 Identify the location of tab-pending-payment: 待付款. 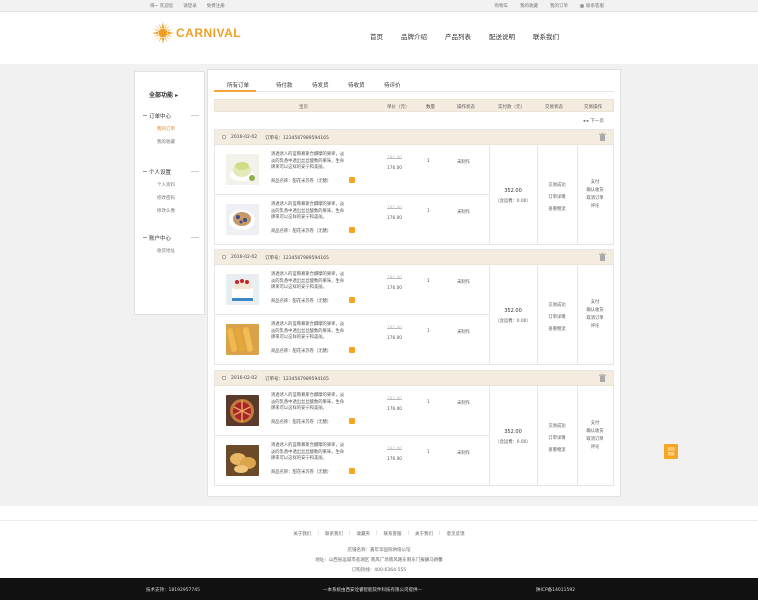
(284, 85).